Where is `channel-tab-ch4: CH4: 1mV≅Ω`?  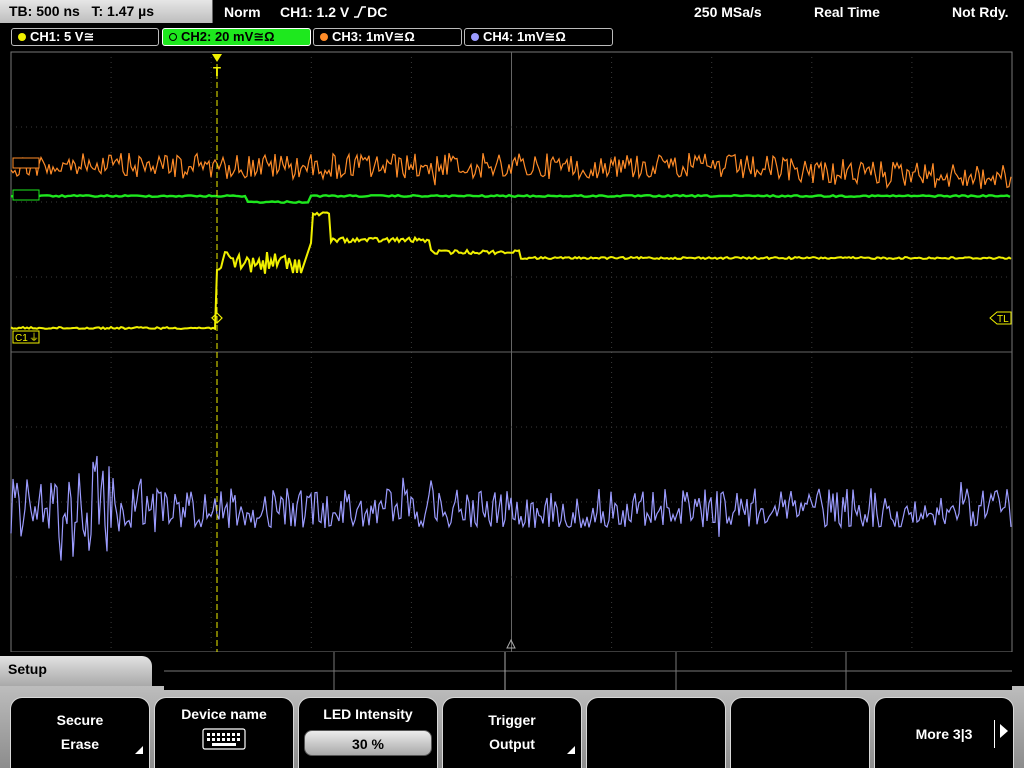
channel-tab-ch4: CH4: 1mV≅Ω is located at coordinates (538, 37).